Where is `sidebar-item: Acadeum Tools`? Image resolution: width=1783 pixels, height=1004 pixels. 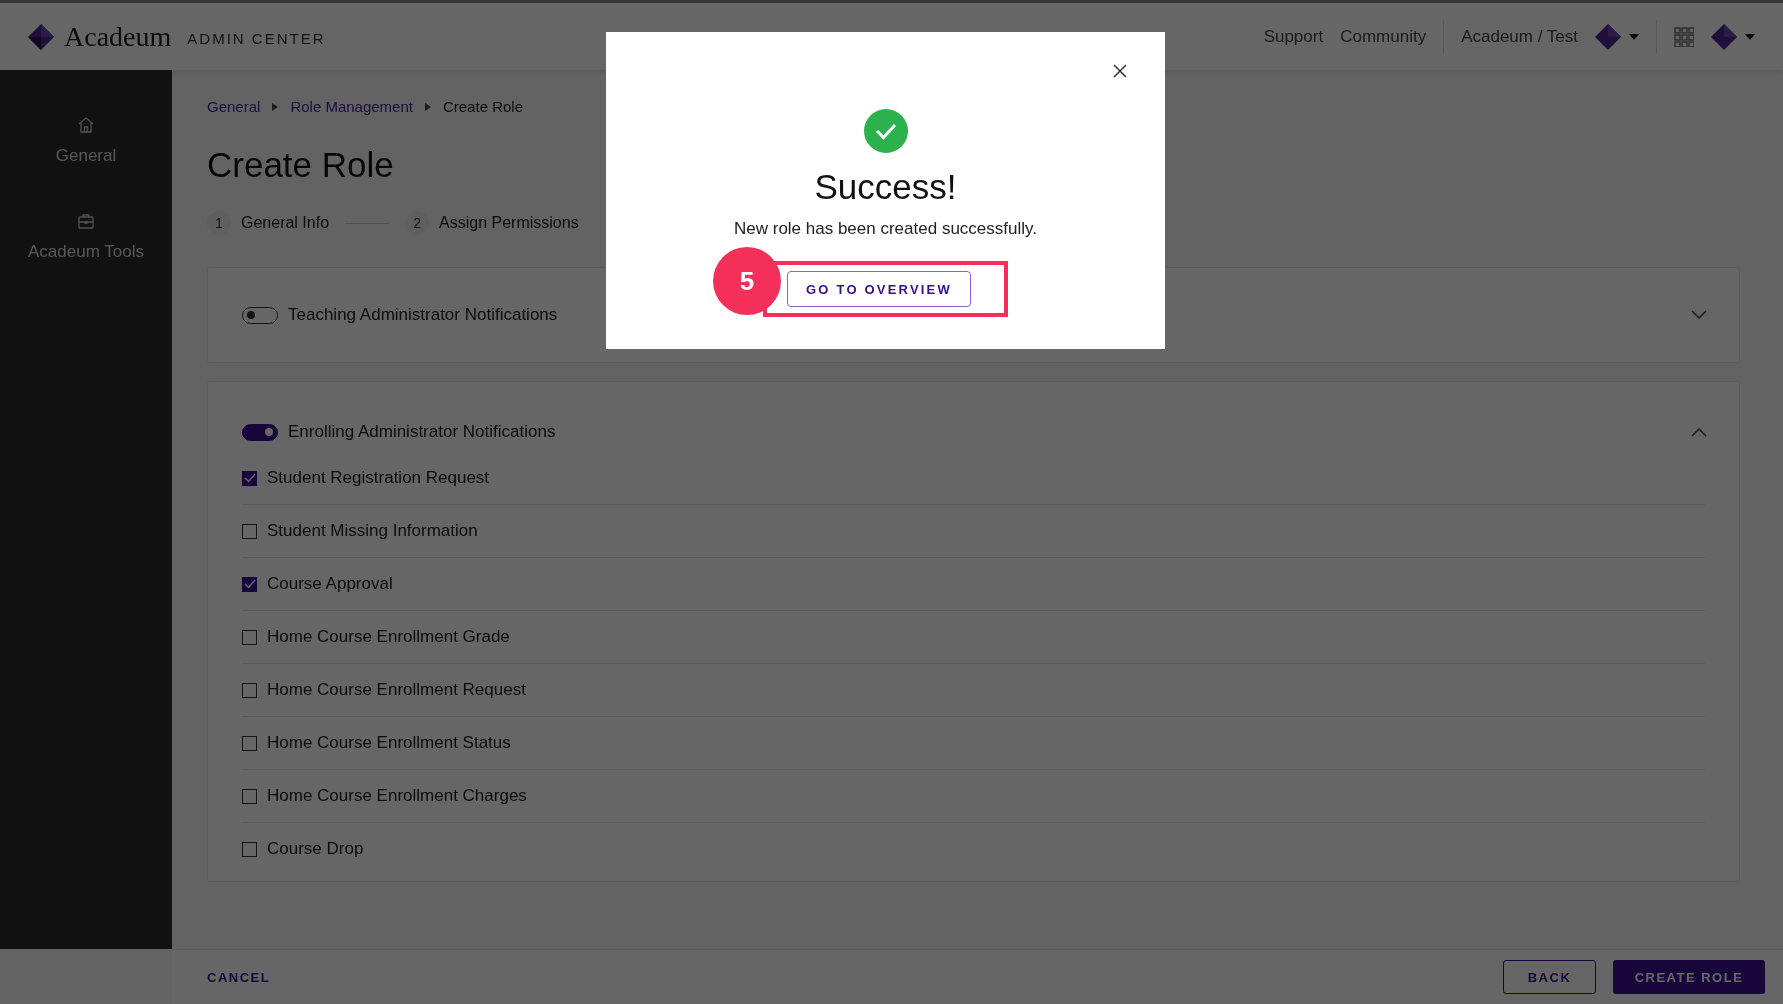
sidebar-item: Acadeum Tools is located at coordinates (86, 237).